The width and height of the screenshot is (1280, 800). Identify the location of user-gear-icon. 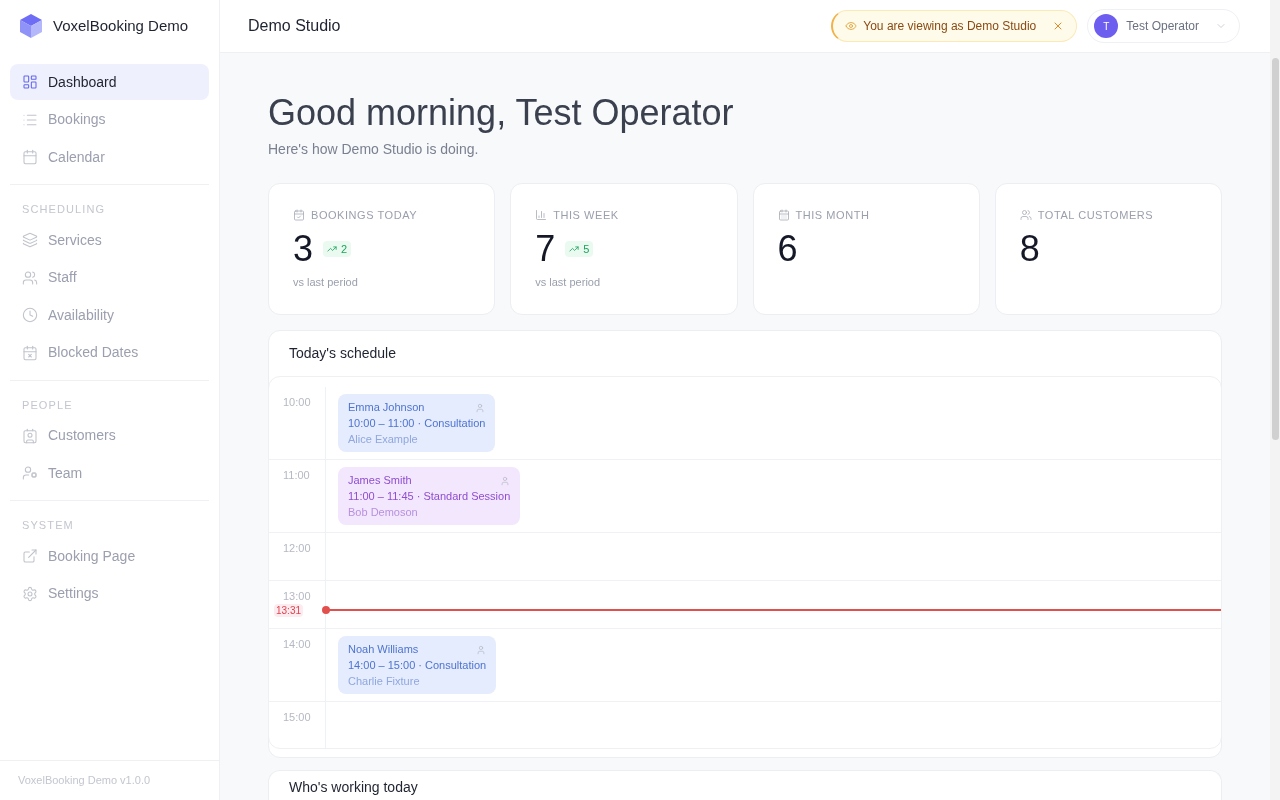
(30, 473).